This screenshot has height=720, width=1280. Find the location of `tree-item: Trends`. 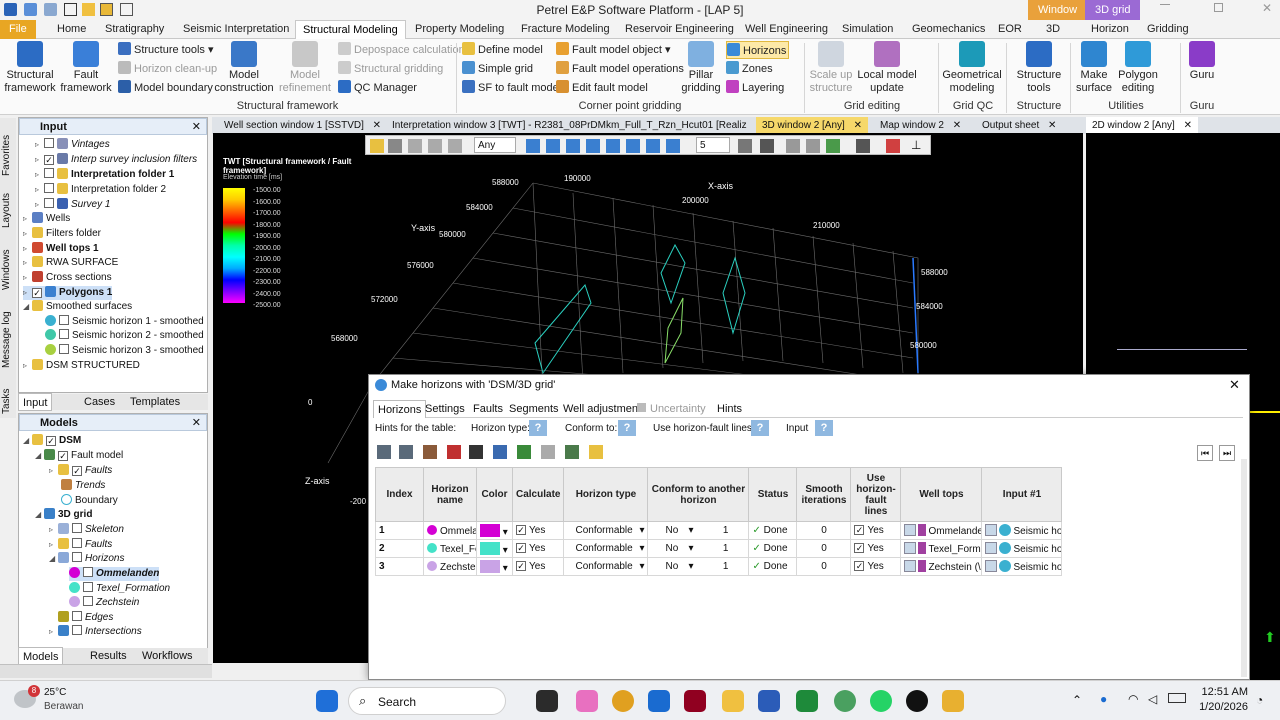

tree-item: Trends is located at coordinates (83, 486).